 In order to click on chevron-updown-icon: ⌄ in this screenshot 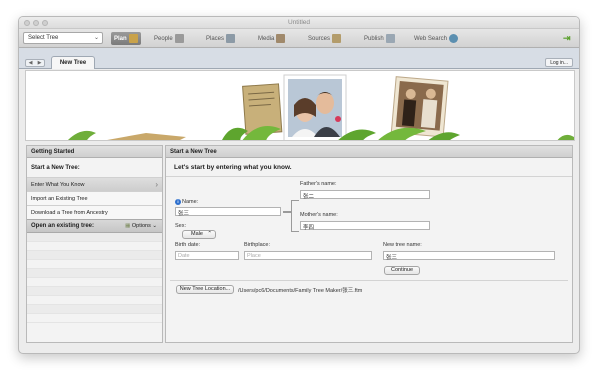, I will do `click(96, 38)`.